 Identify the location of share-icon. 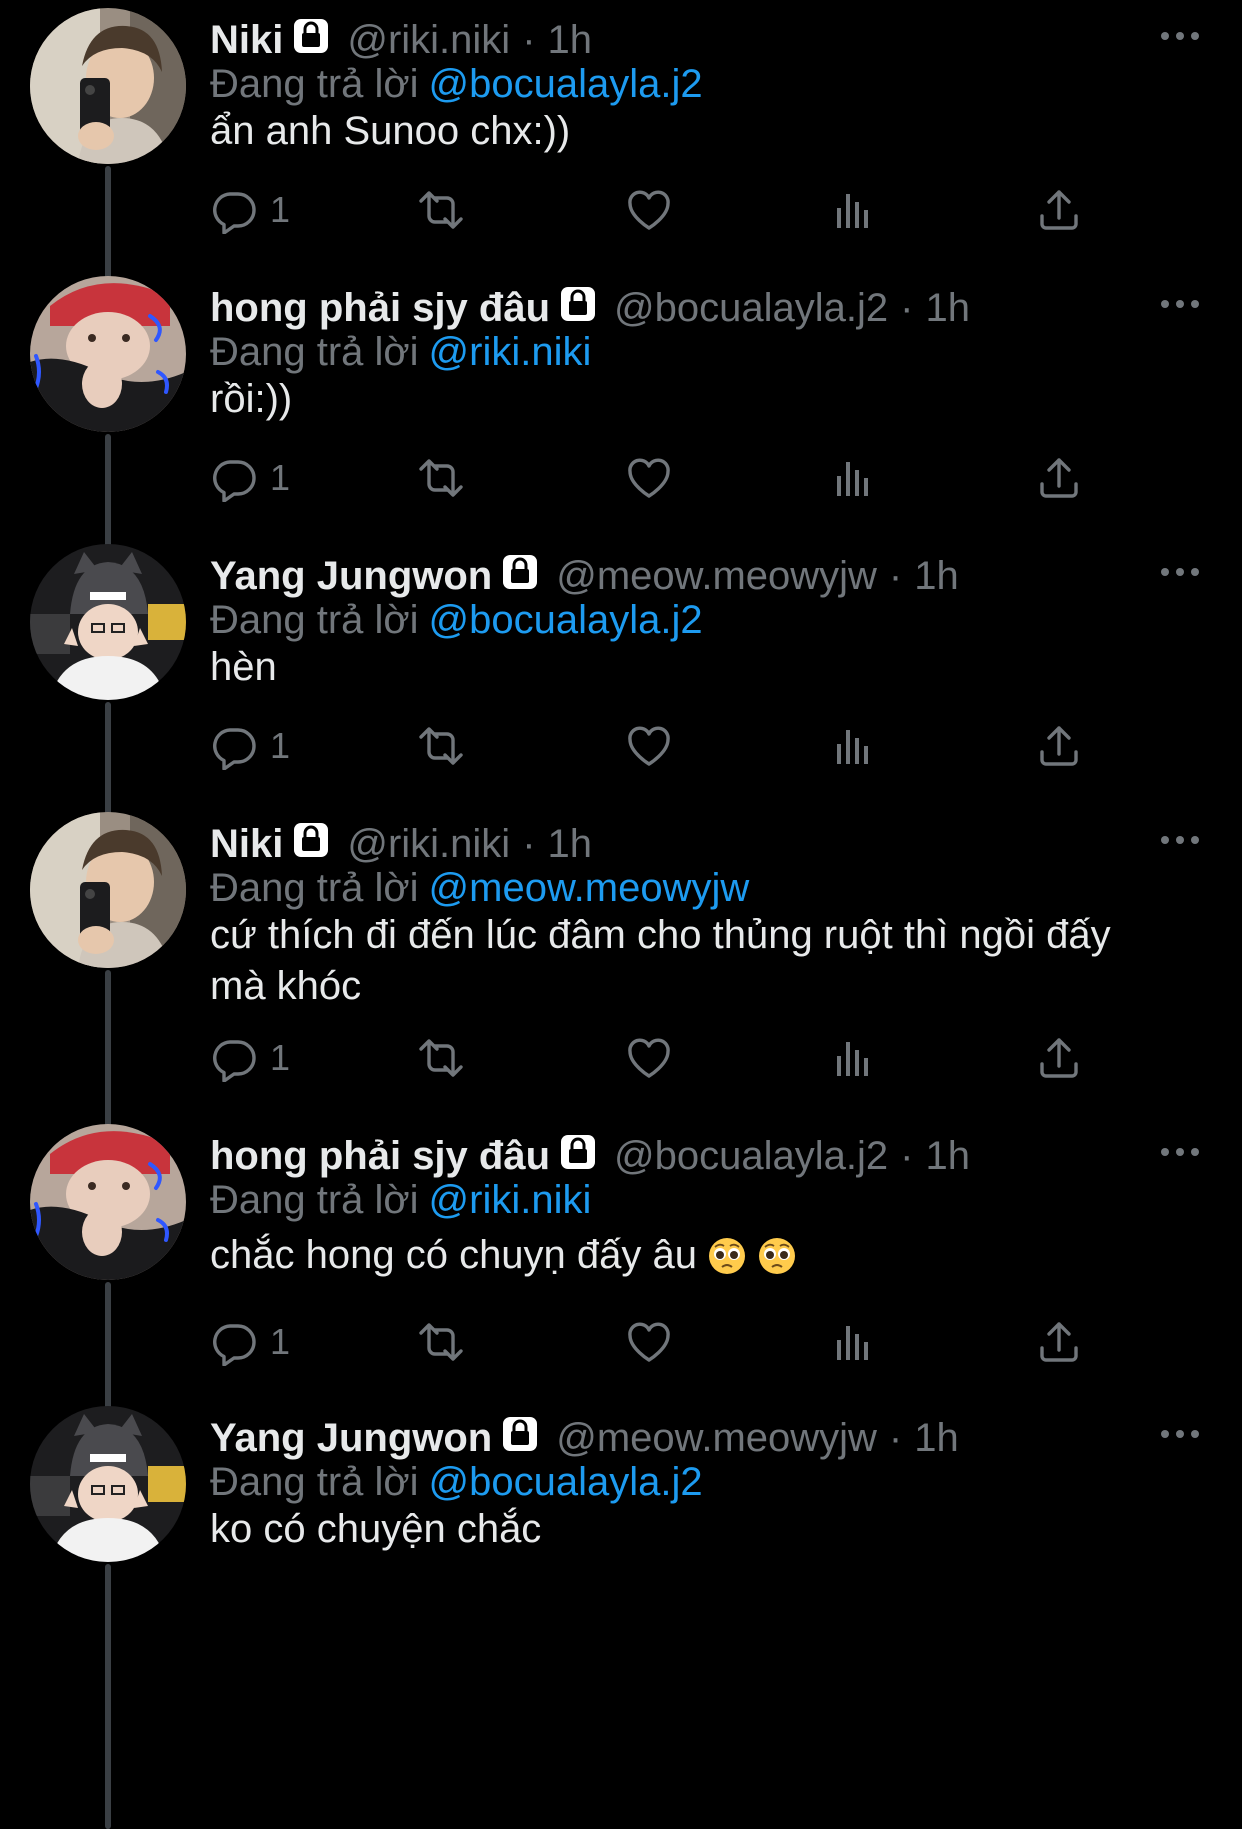
(1059, 746).